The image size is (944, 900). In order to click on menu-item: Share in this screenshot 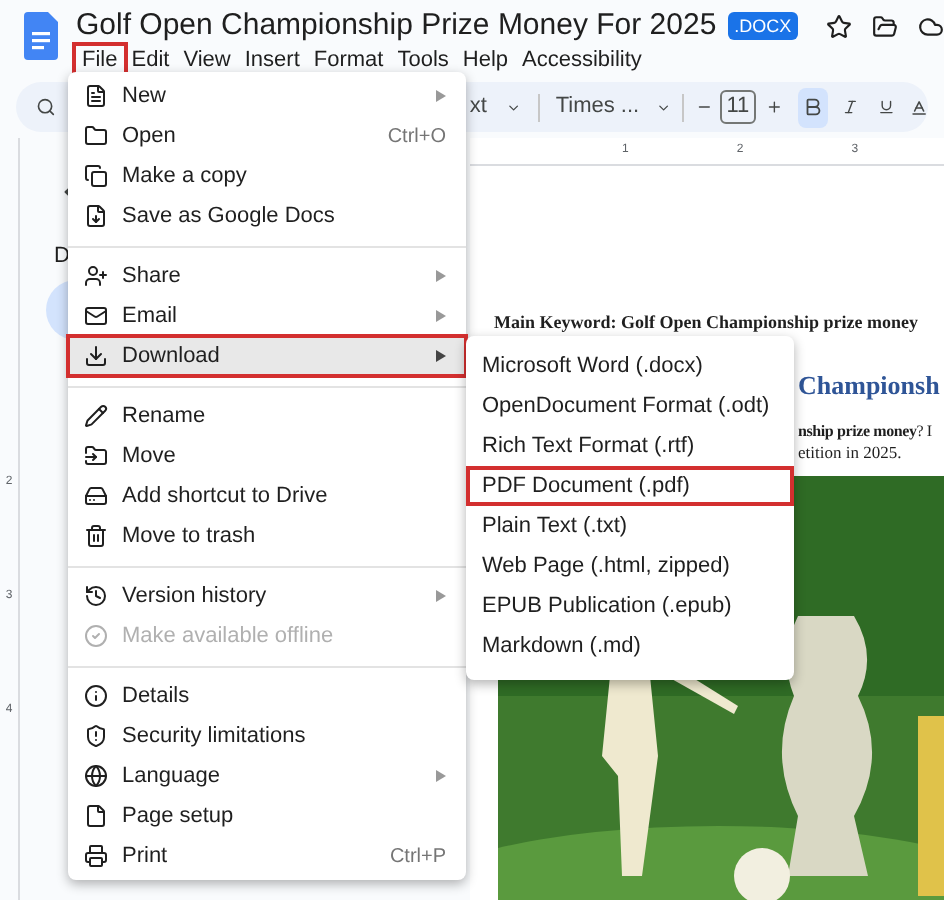, I will do `click(267, 276)`.